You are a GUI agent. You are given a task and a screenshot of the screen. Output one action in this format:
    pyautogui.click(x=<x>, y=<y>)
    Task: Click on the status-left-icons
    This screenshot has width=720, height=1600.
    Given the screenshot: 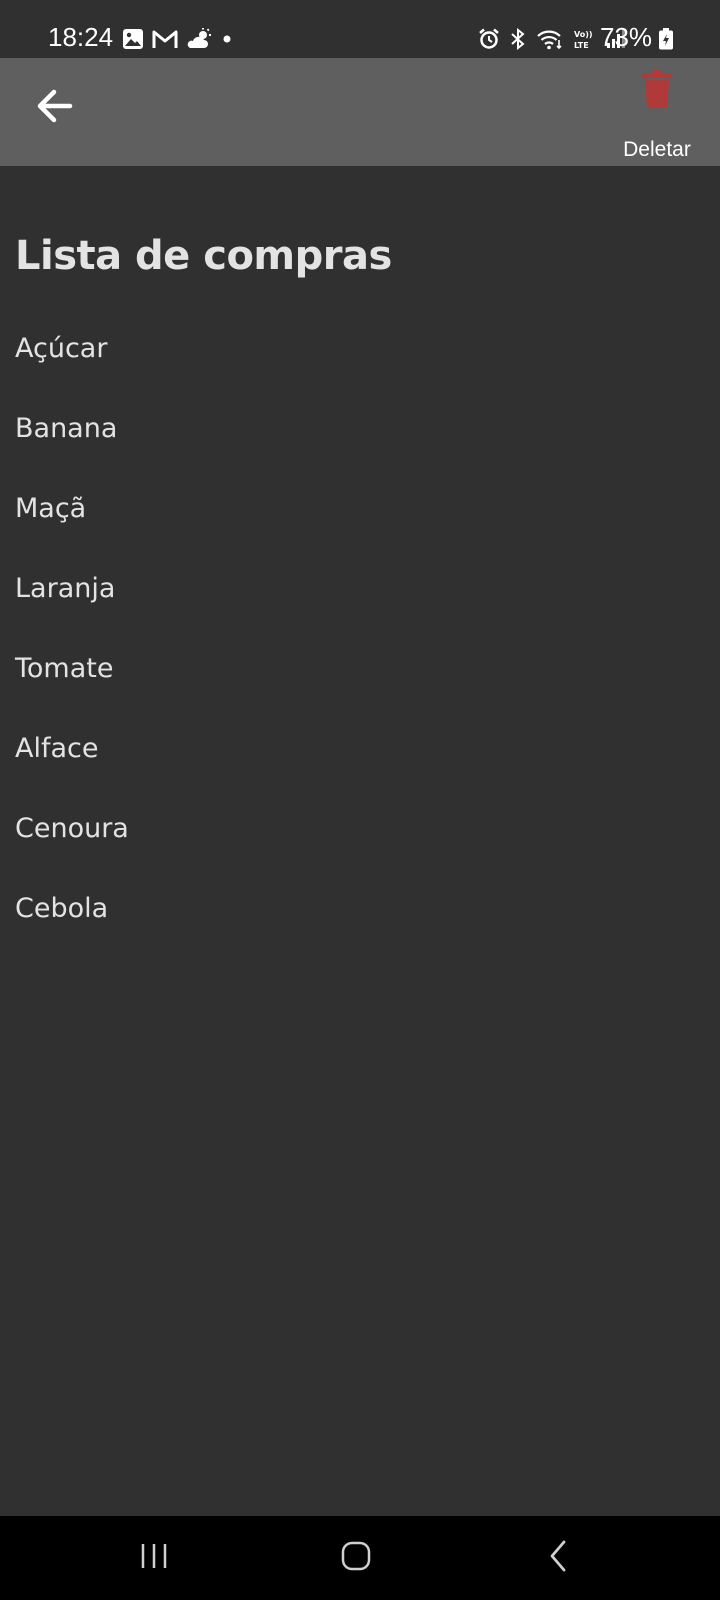 What is the action you would take?
    pyautogui.click(x=178, y=39)
    